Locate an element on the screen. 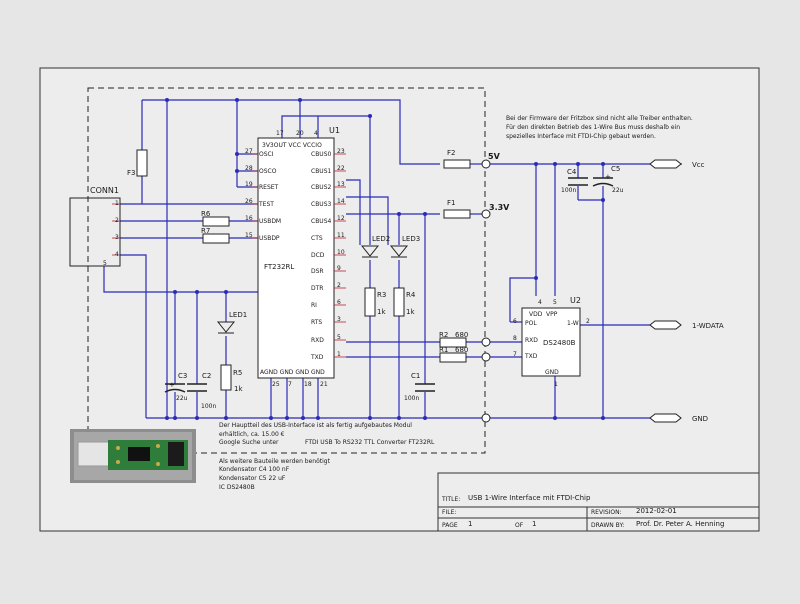  u2-txd: TXD is located at coordinates (531, 356).